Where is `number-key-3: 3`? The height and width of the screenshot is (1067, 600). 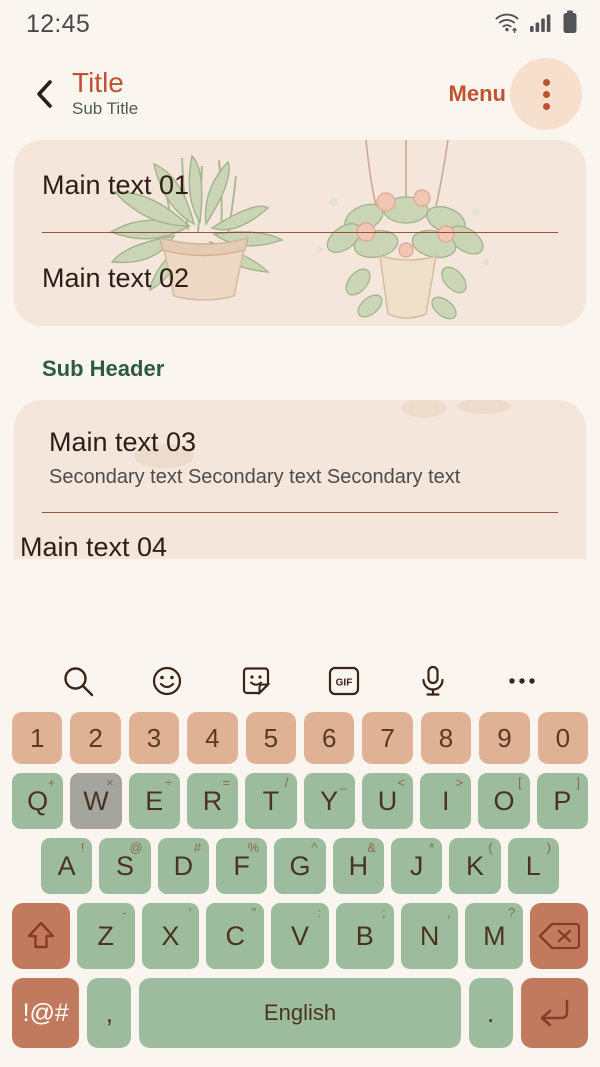
number-key-3: 3 is located at coordinates (154, 738).